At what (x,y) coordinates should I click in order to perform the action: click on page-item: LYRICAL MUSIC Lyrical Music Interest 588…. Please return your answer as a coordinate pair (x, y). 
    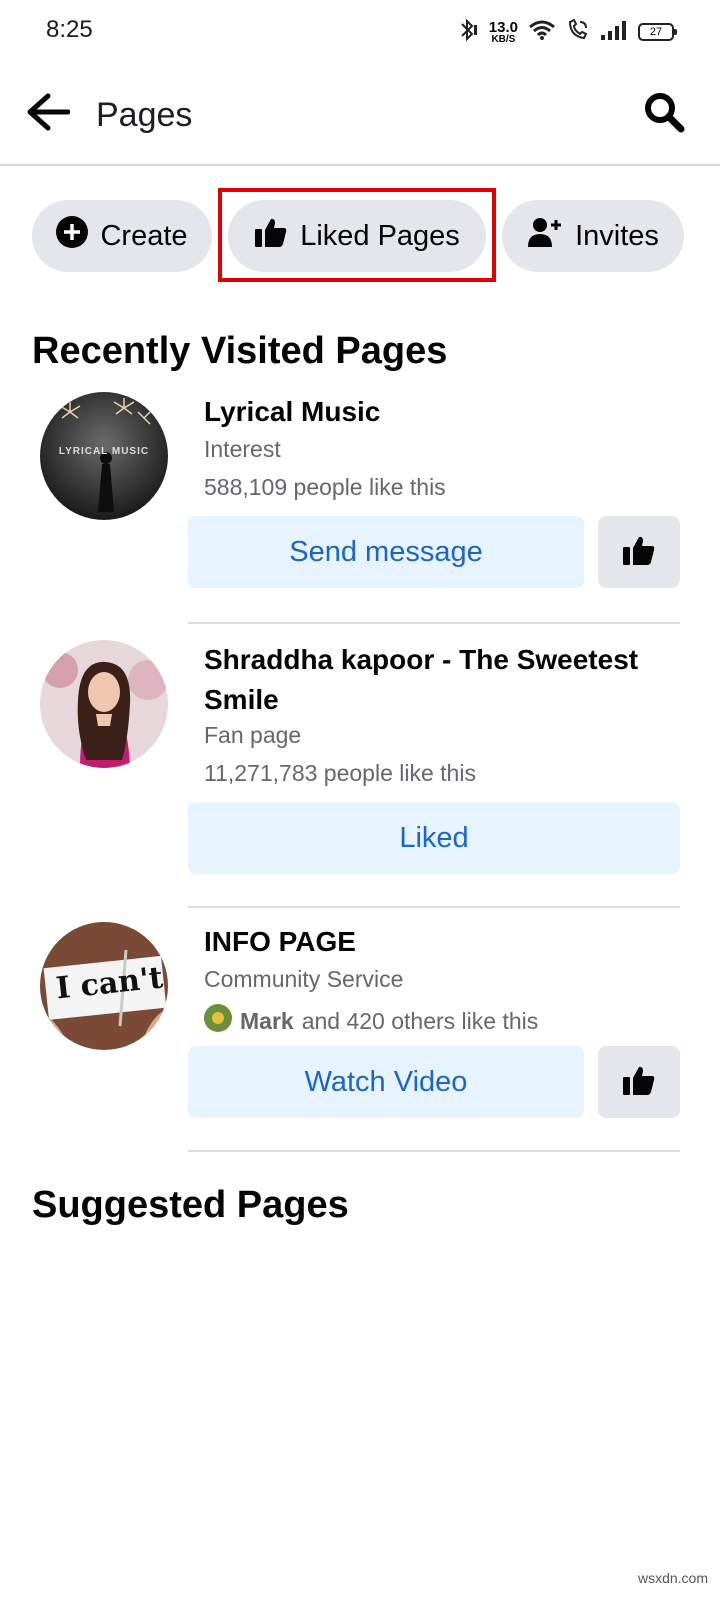
    Looking at the image, I should click on (360, 508).